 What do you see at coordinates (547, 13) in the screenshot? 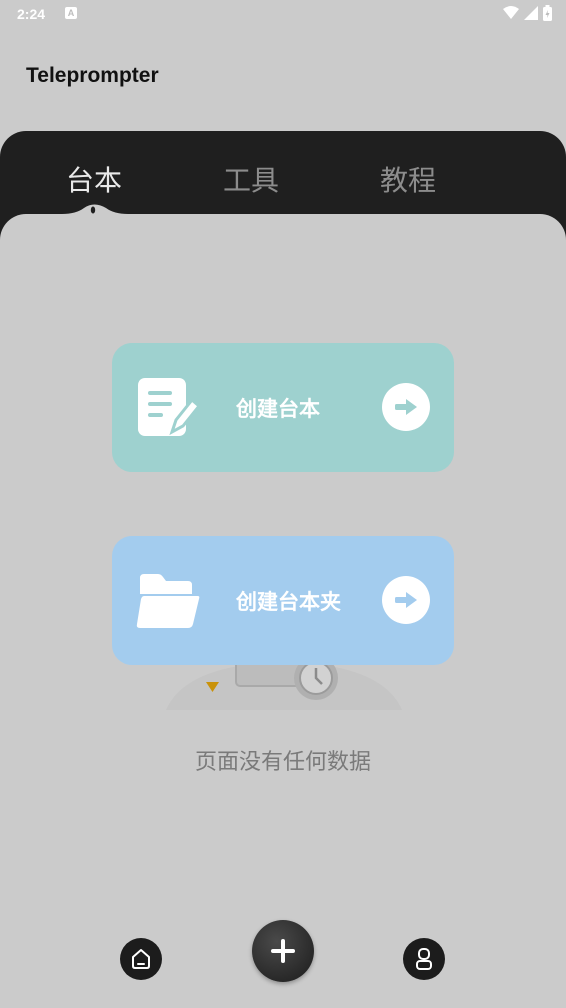
I see `battery-icon` at bounding box center [547, 13].